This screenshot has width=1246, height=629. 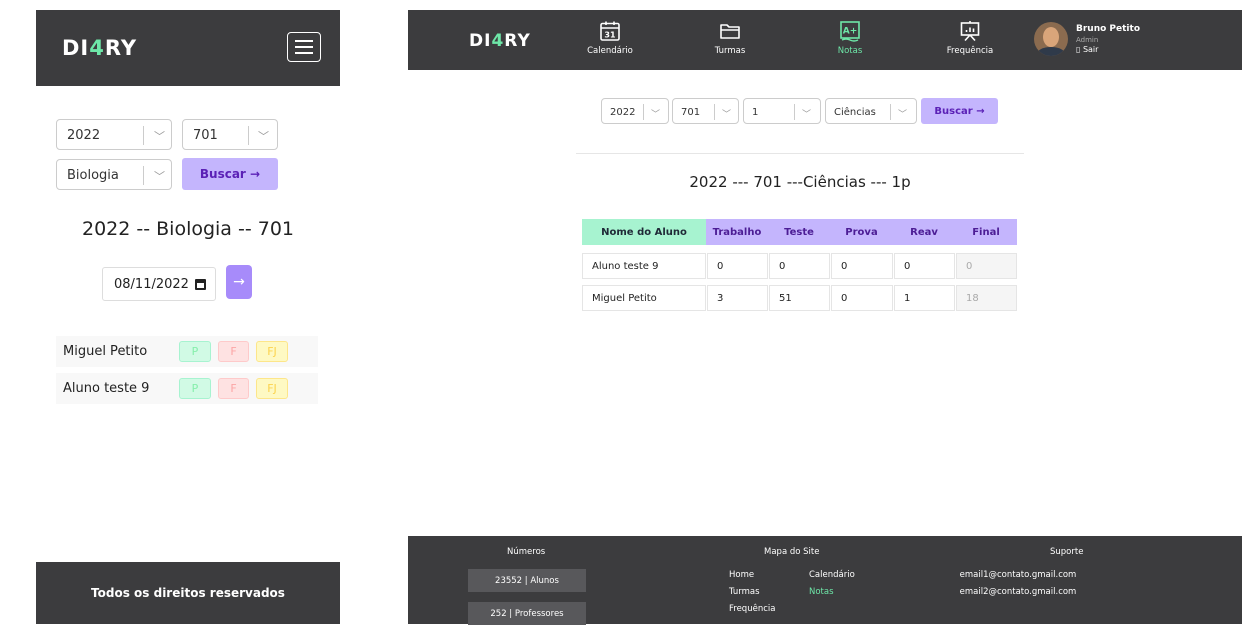 What do you see at coordinates (644, 266) in the screenshot?
I see `student-name: Aluno teste 9` at bounding box center [644, 266].